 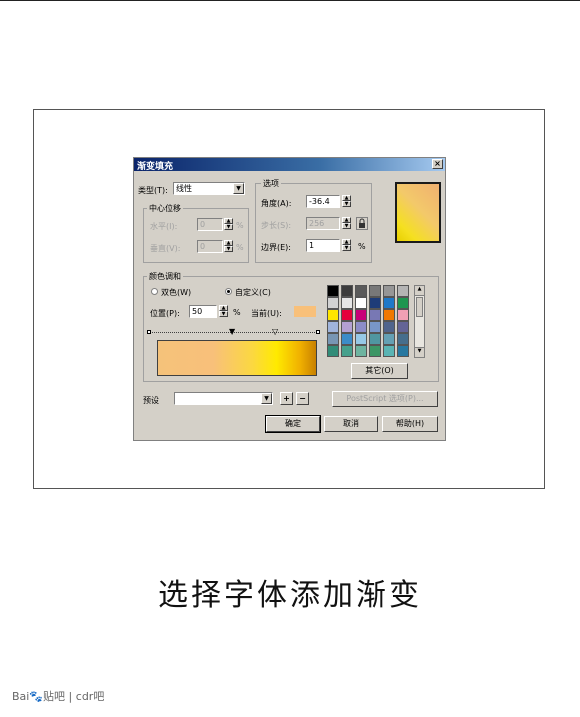 What do you see at coordinates (362, 246) in the screenshot?
I see `edge-percent: %` at bounding box center [362, 246].